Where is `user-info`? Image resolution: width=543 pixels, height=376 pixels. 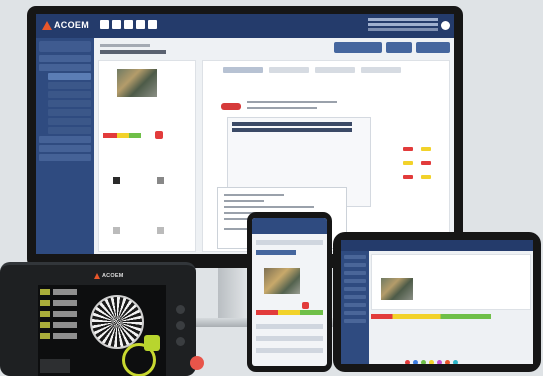
user-info is located at coordinates (403, 19).